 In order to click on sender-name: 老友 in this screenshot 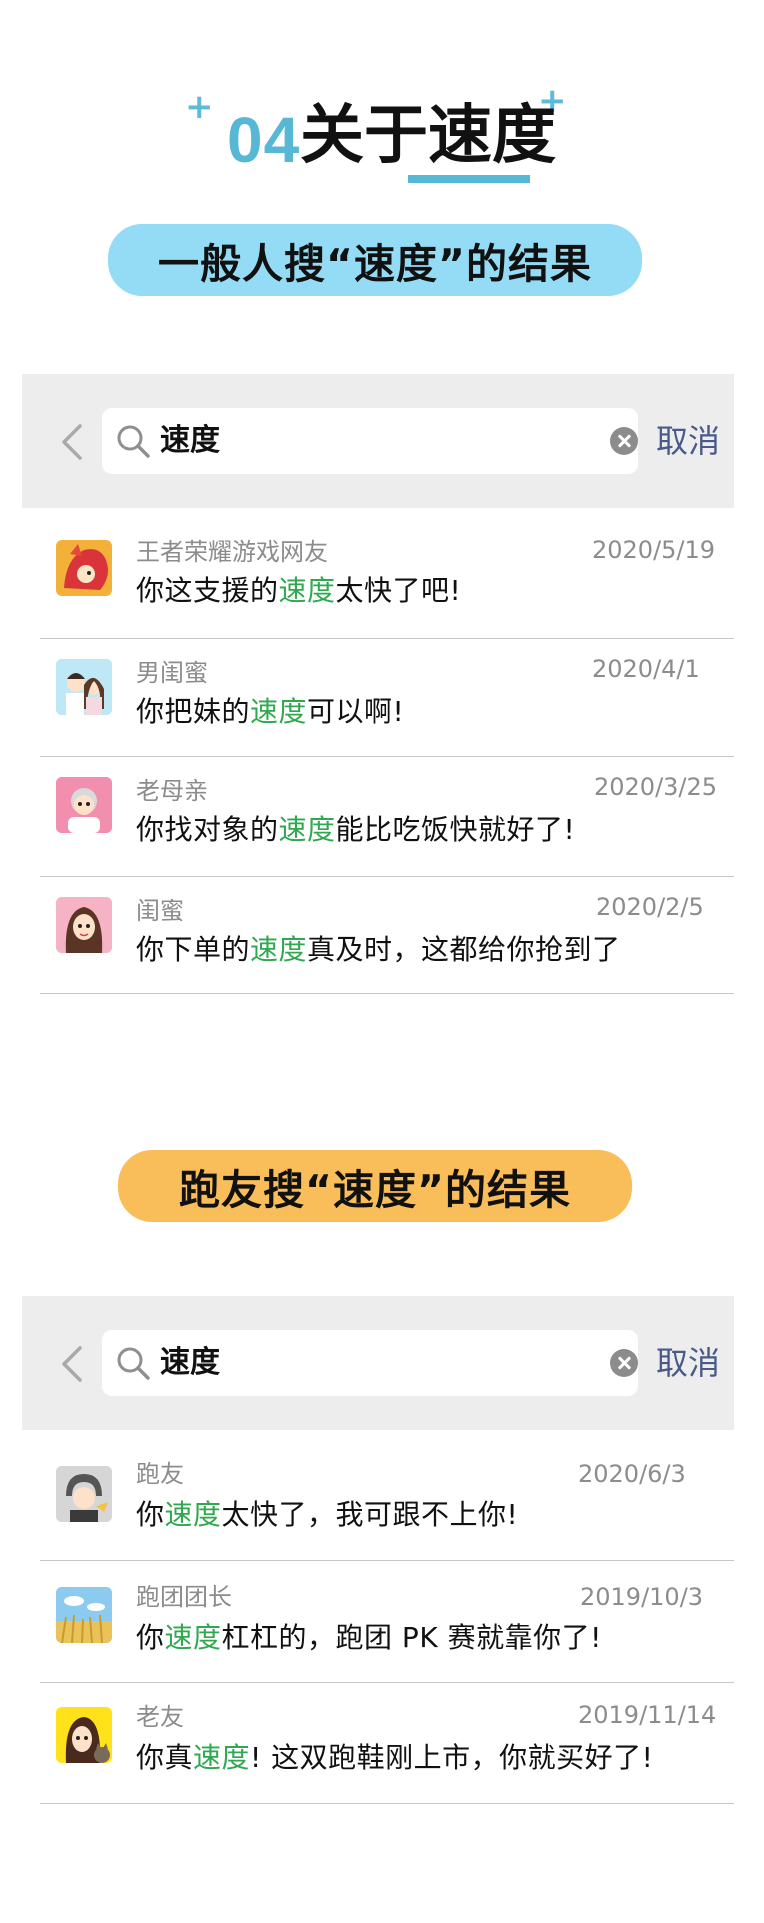, I will do `click(160, 1717)`.